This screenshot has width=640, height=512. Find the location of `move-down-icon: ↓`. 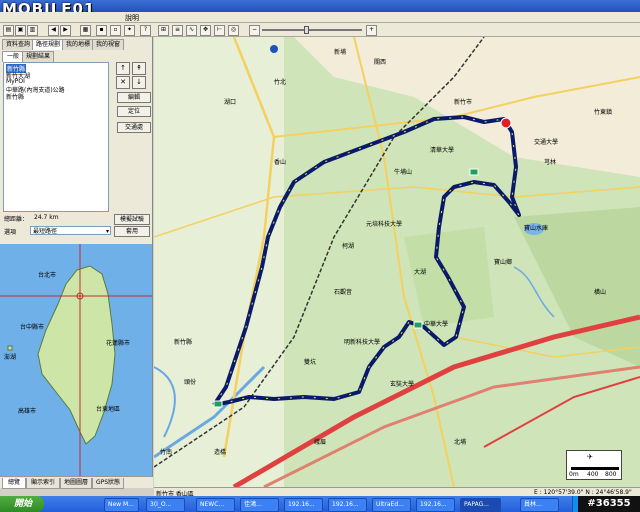

move-down-icon: ↓ is located at coordinates (139, 82).